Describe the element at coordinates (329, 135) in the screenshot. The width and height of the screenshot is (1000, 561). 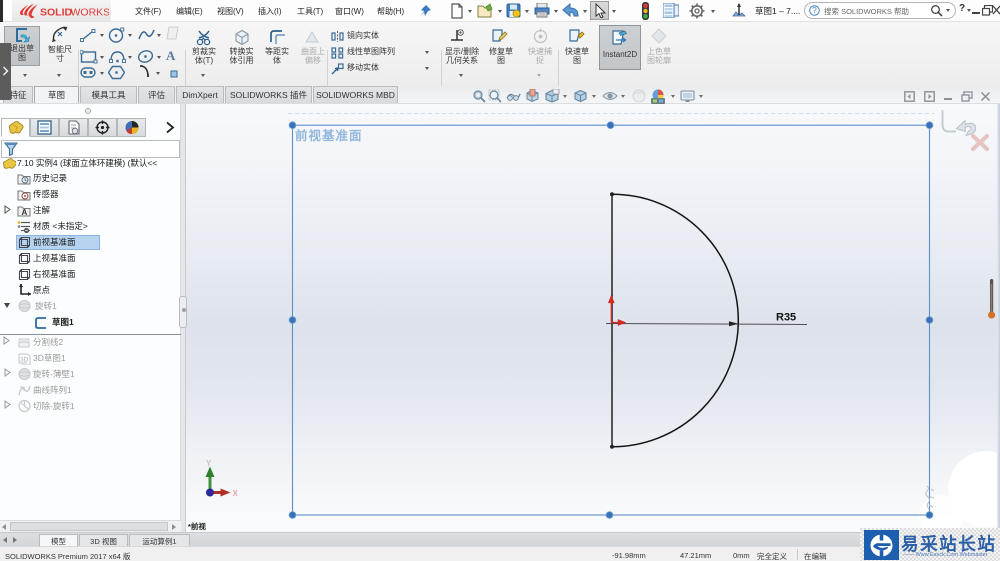
I see `svg-text: 前视基准面` at that location.